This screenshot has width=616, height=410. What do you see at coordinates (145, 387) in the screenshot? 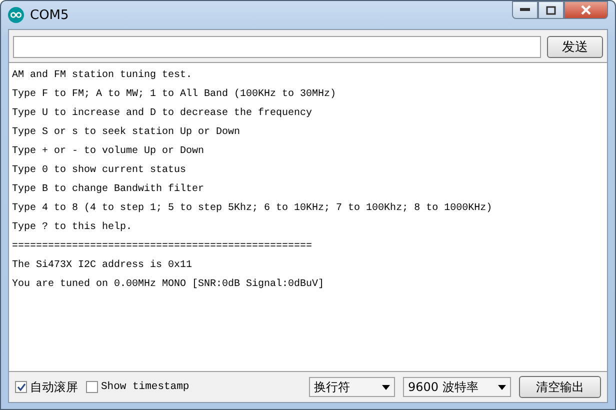
I see `checkbox-label: Show timestamp` at bounding box center [145, 387].